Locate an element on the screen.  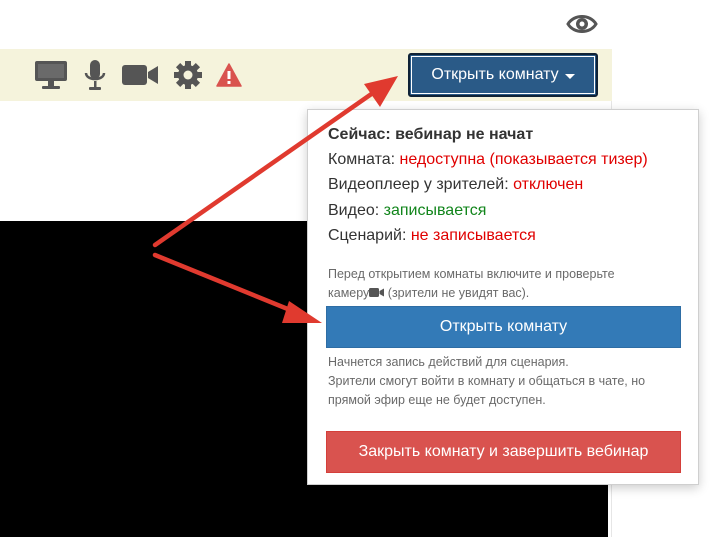
pre-open-note-line-2: камеру (зрители не увидят вас). is located at coordinates (508, 293).